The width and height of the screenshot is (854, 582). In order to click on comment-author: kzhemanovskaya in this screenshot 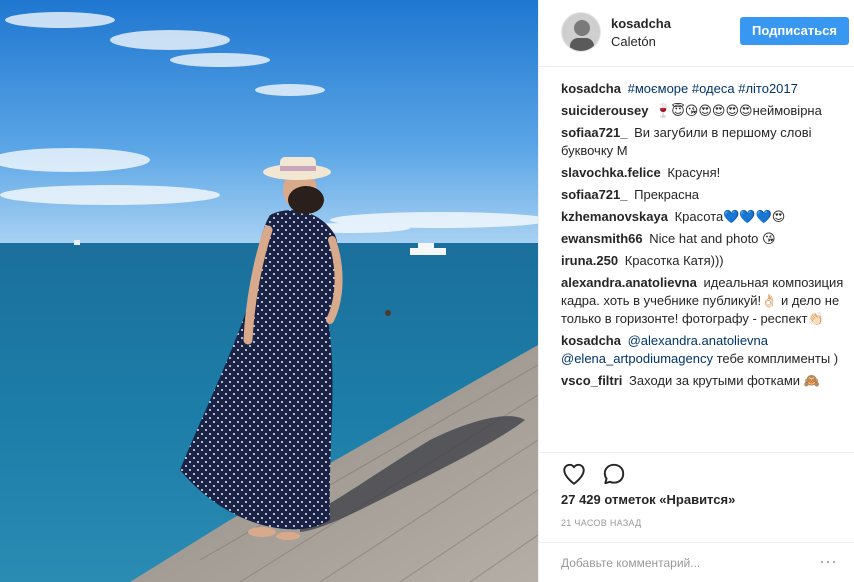, I will do `click(614, 216)`.